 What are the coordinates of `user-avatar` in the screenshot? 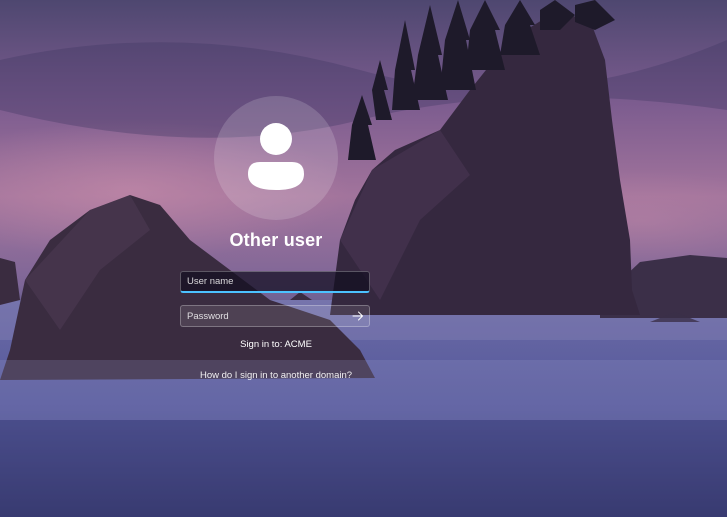 It's located at (276, 158).